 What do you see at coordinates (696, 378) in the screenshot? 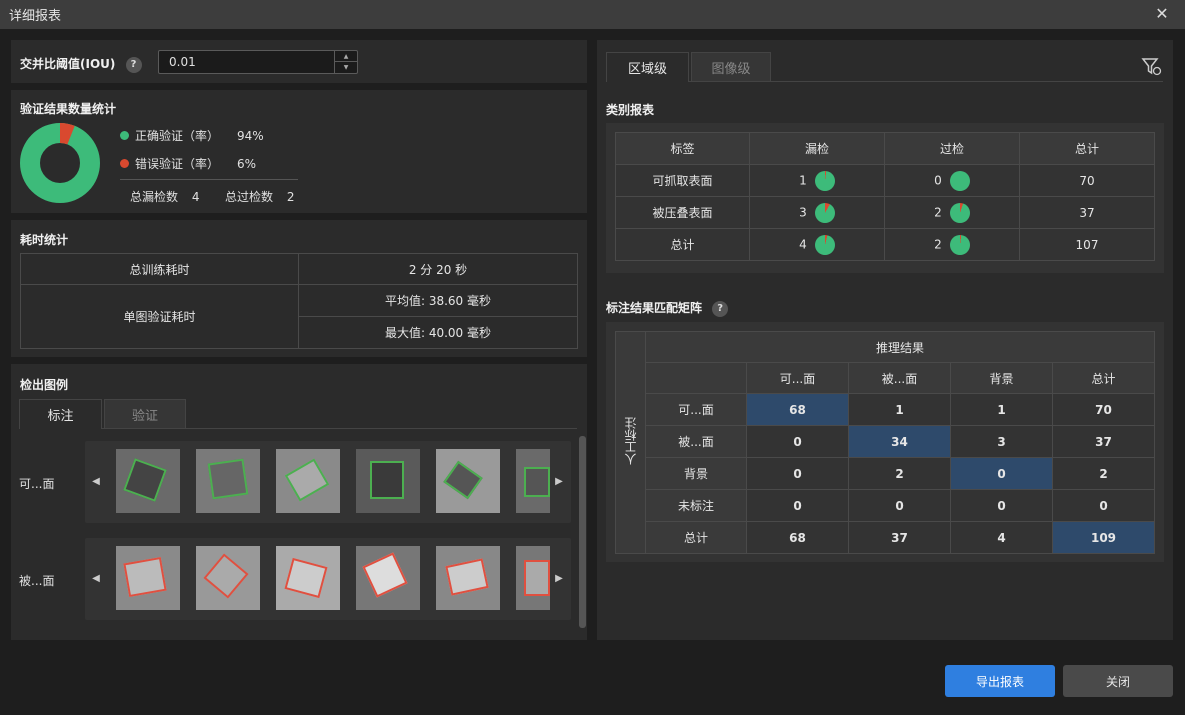
I see `corner-cell` at bounding box center [696, 378].